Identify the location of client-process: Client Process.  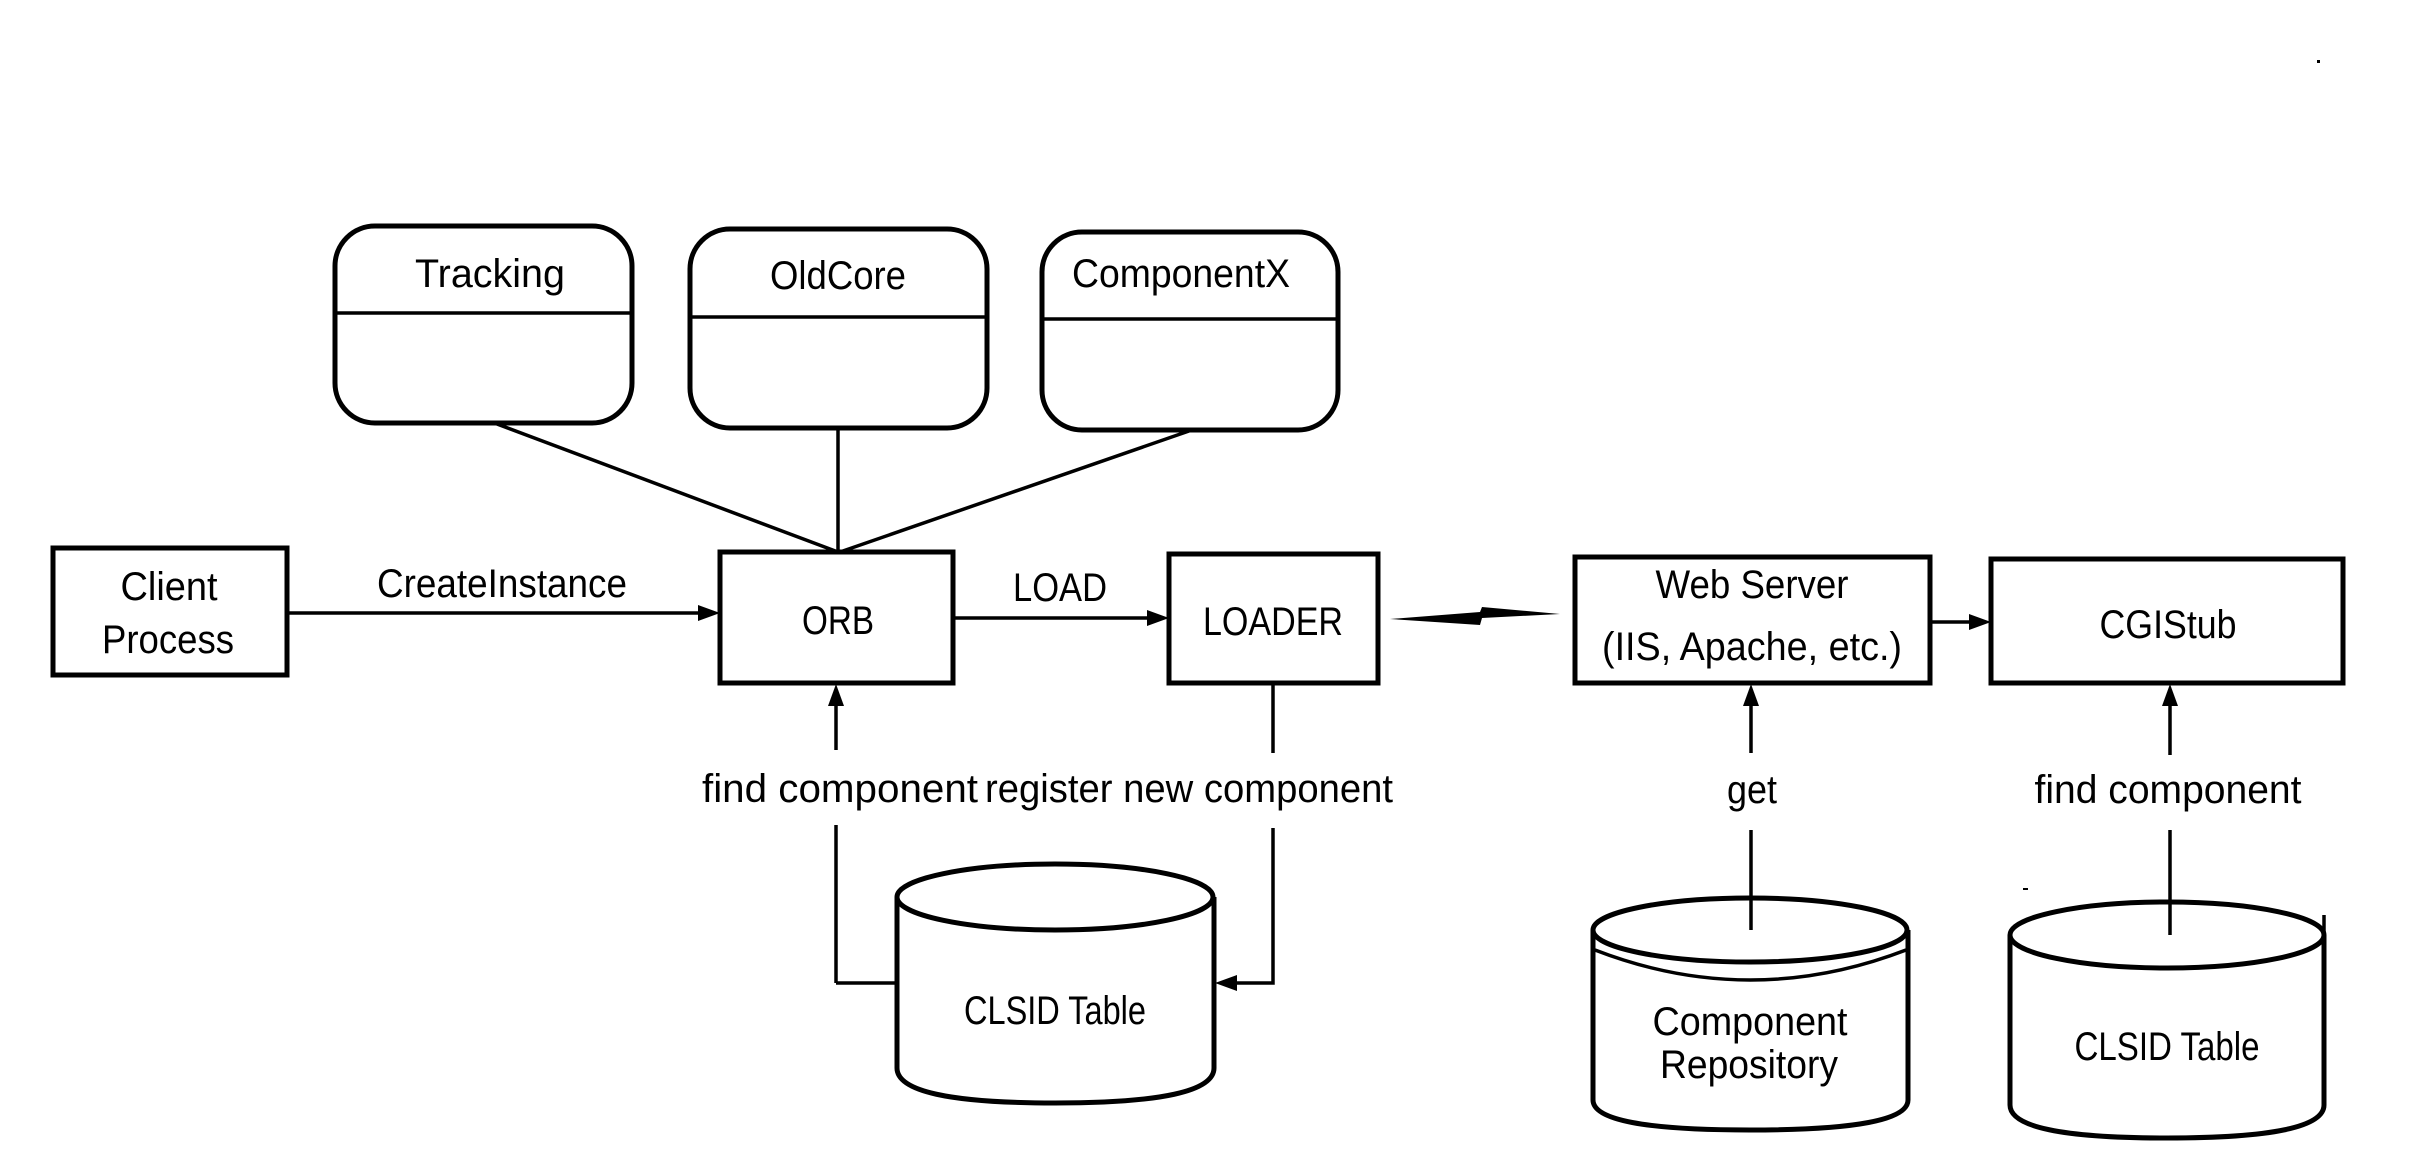
(170, 611).